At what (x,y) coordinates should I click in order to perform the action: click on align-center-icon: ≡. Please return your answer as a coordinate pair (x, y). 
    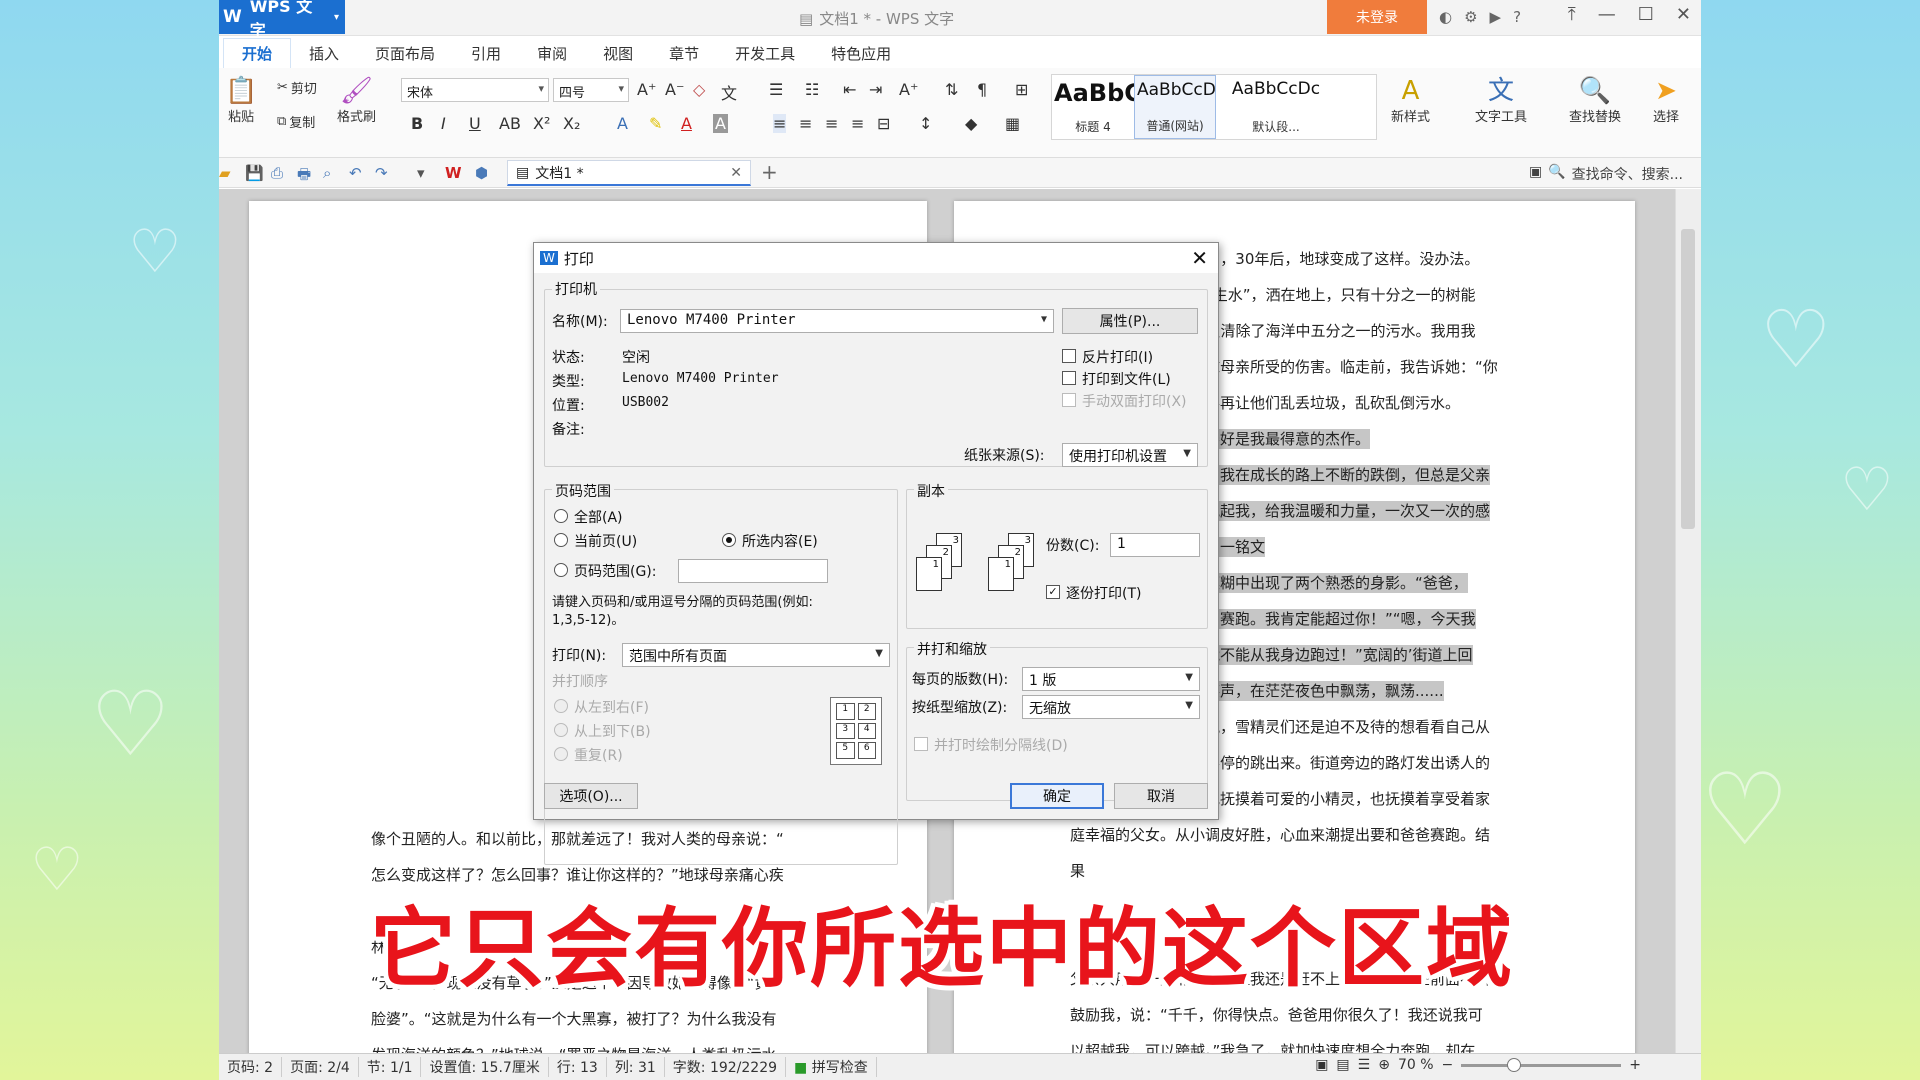
    Looking at the image, I should click on (805, 123).